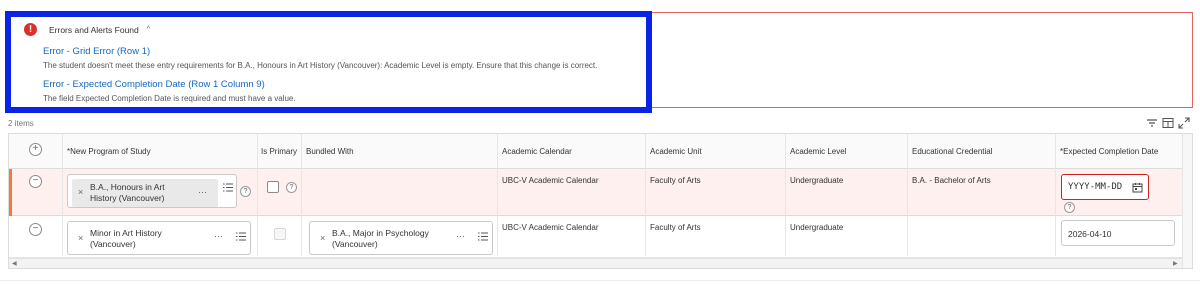 This screenshot has width=1200, height=284. I want to click on level-row2: Undergraduate, so click(817, 227).